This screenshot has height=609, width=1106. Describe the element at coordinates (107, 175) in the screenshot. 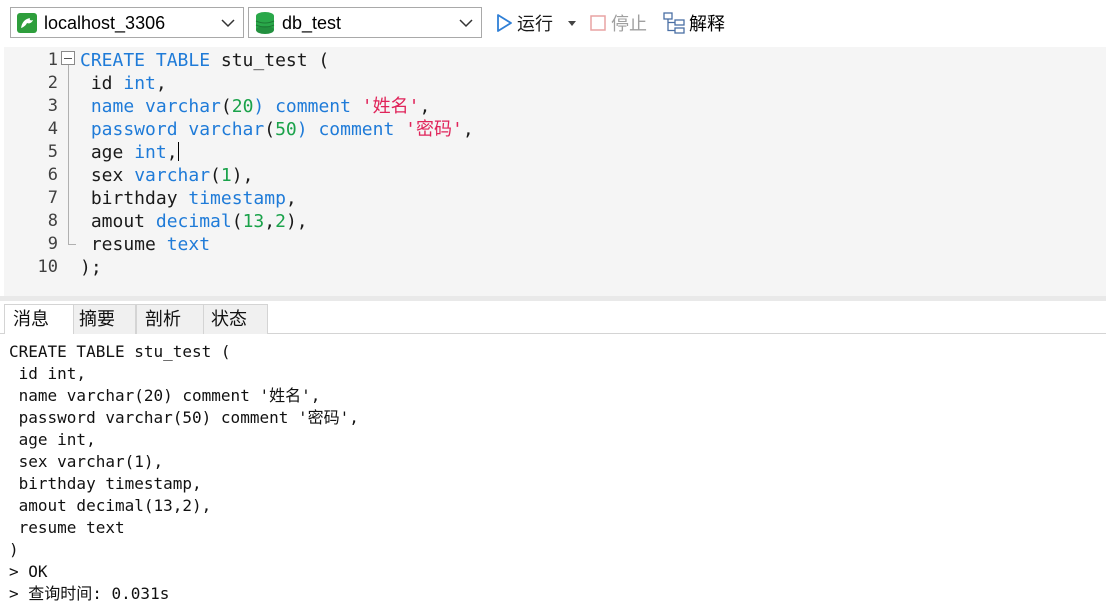

I see `code-token: sex` at that location.